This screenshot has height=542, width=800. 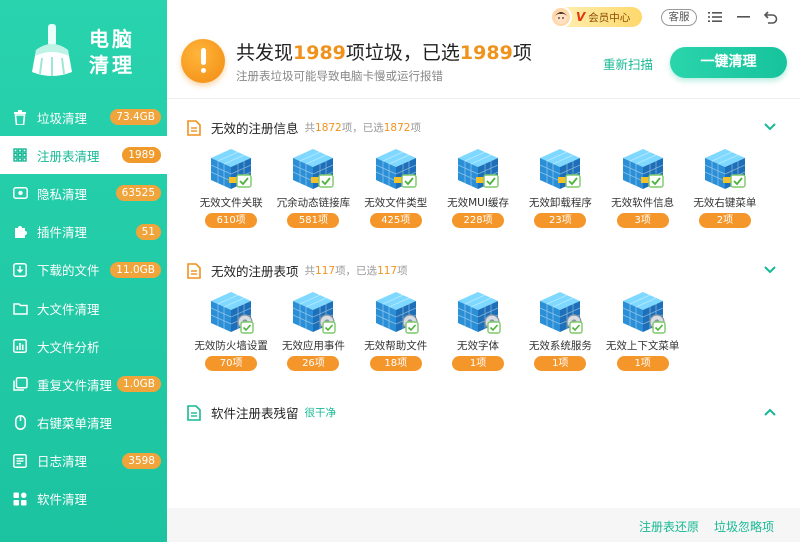 I want to click on registry-item-count: 2项, so click(x=724, y=220).